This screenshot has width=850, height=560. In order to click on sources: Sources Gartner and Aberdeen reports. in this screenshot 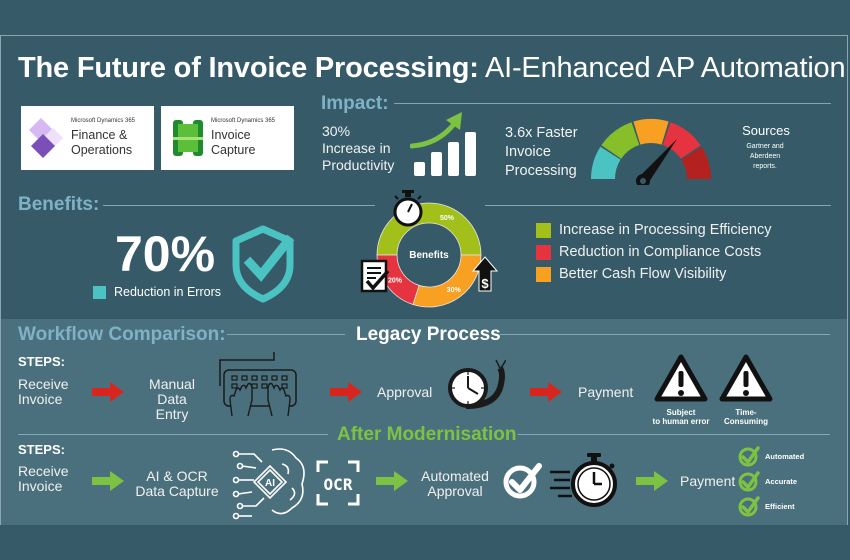, I will do `click(765, 147)`.